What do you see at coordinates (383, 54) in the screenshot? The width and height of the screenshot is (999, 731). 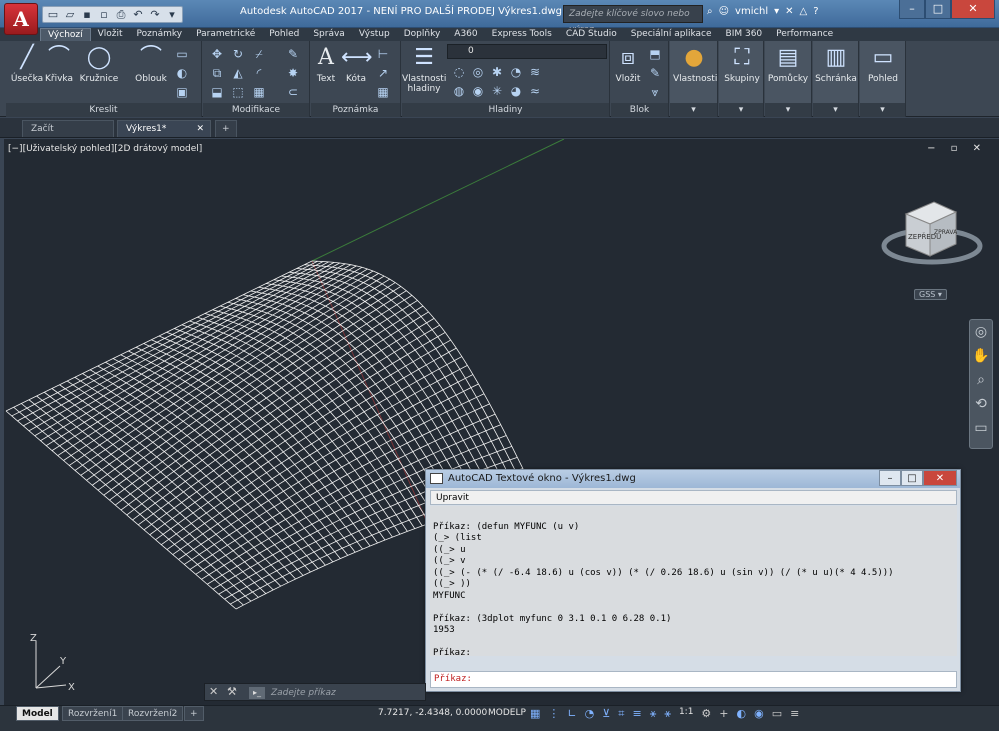 I see `leader-icon: ⊢` at bounding box center [383, 54].